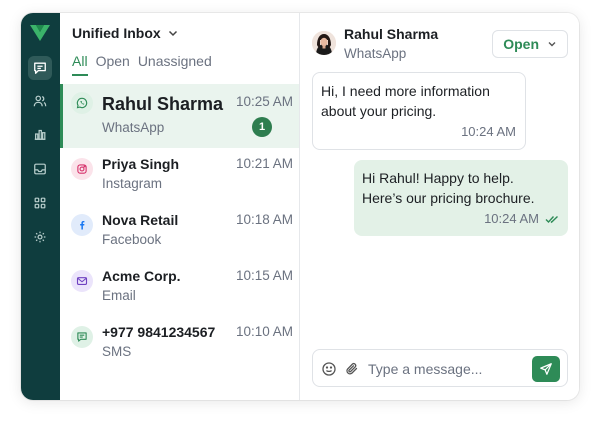  I want to click on conversation-name: Acme Corp., so click(141, 276).